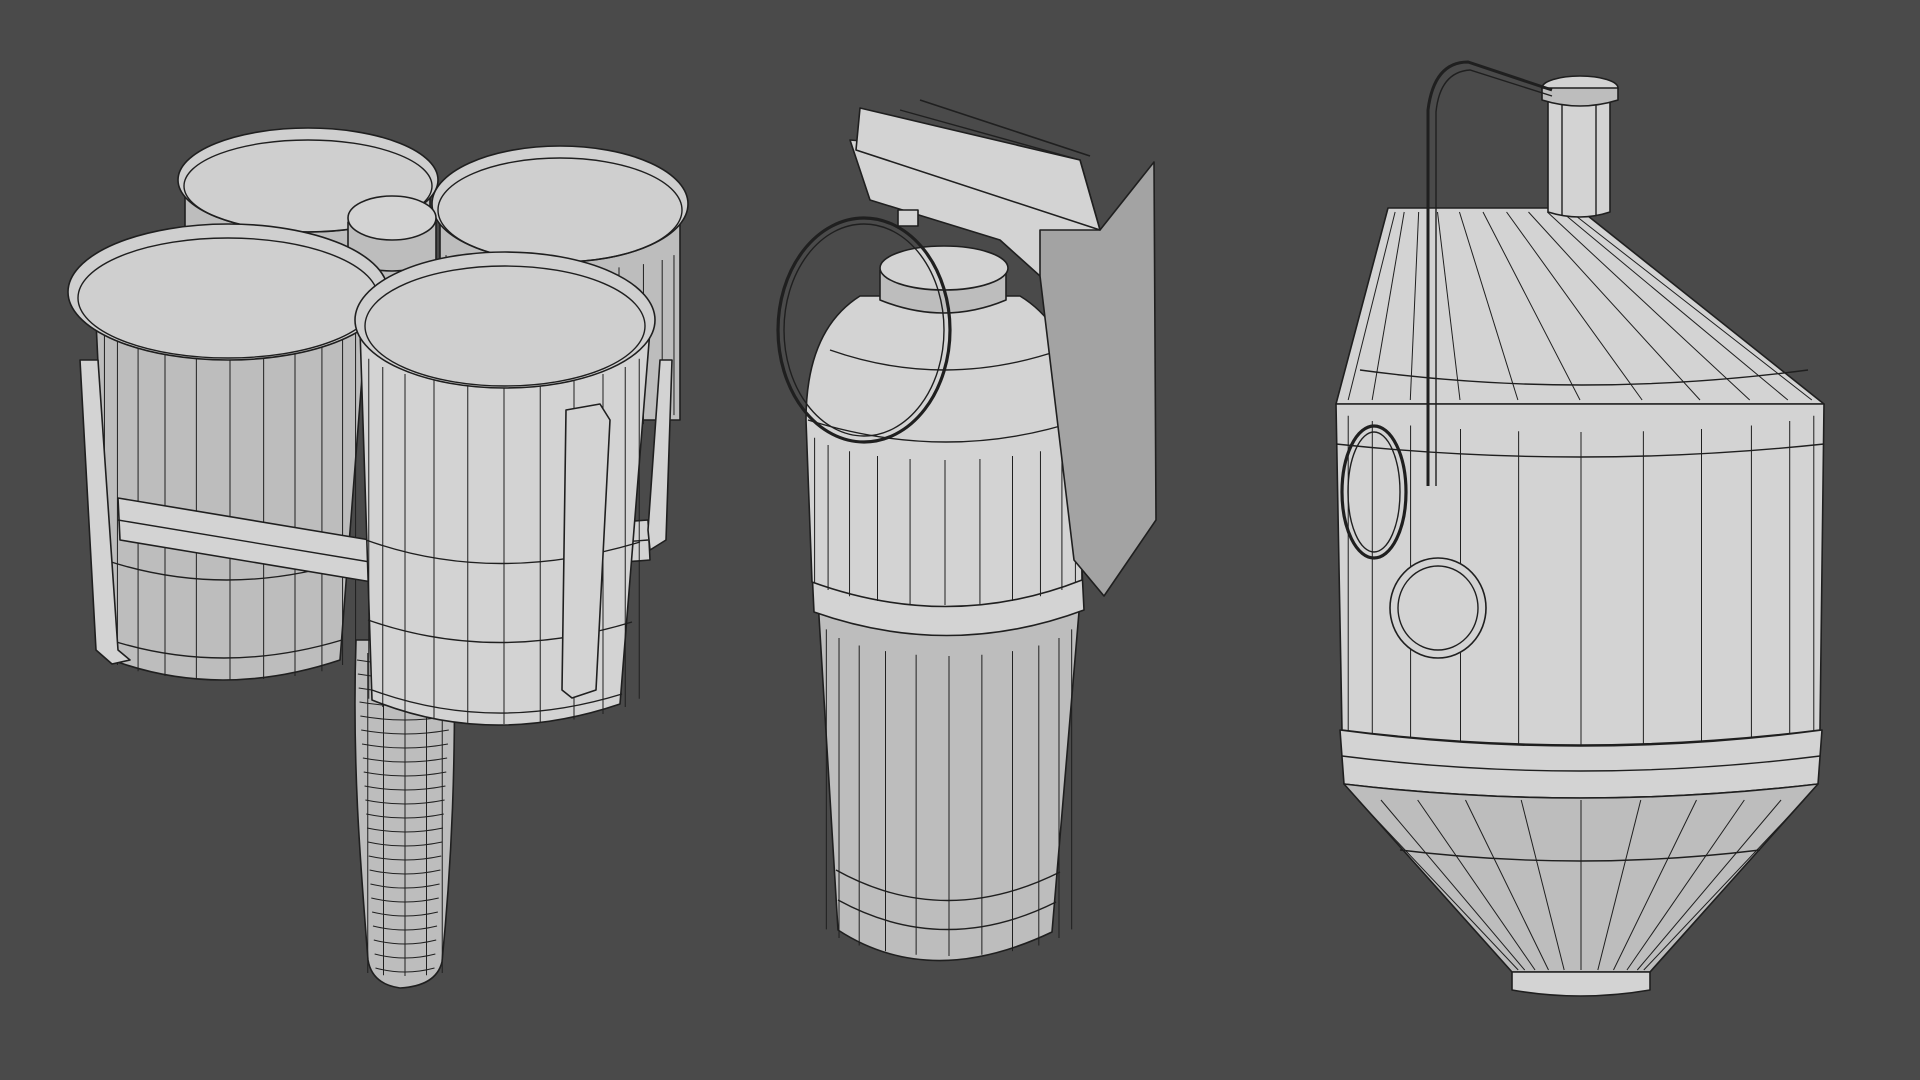  Describe the element at coordinates (1580, 146) in the screenshot. I see `neck` at that location.